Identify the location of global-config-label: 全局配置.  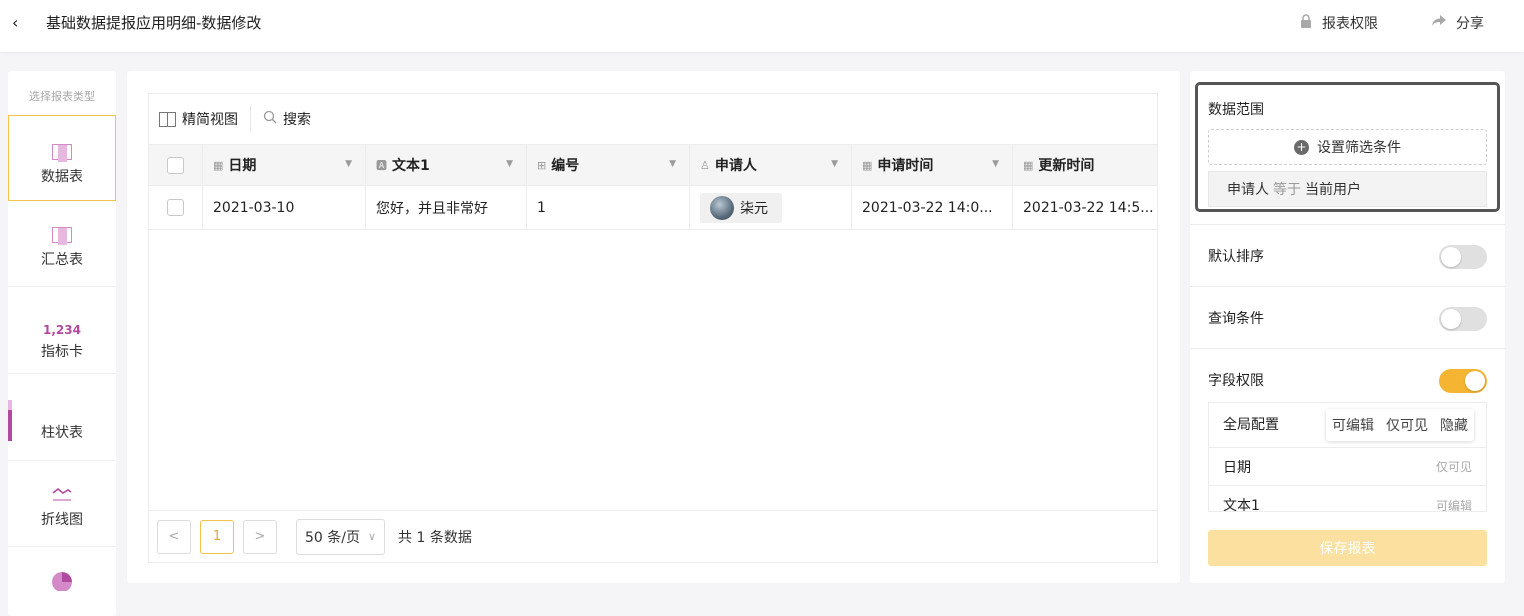
(1251, 425).